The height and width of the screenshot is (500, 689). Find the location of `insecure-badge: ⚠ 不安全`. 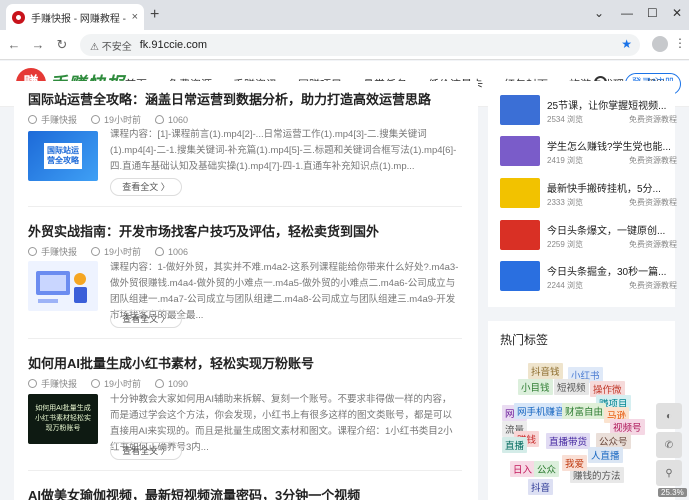

insecure-badge: ⚠ 不安全 is located at coordinates (111, 45).